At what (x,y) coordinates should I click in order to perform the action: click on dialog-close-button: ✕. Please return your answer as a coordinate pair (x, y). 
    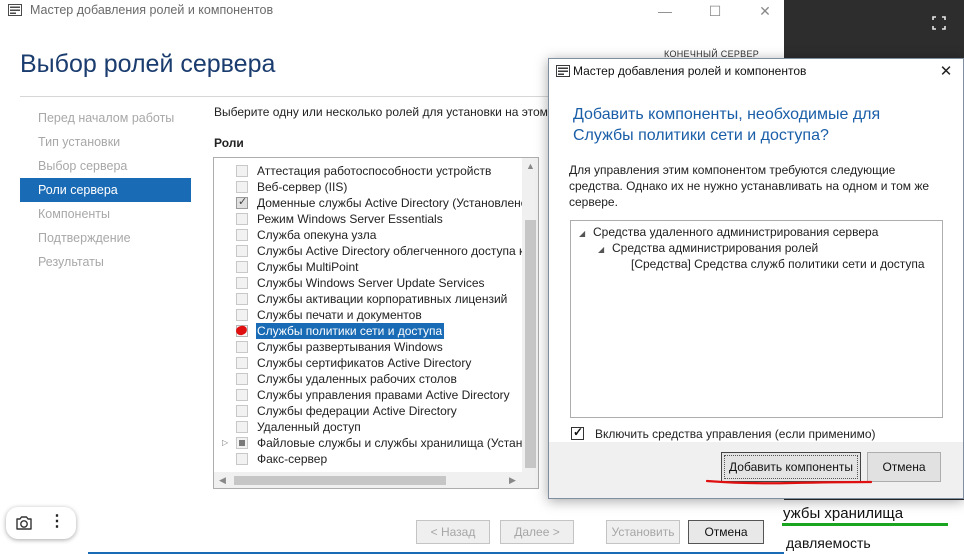
    Looking at the image, I should click on (946, 72).